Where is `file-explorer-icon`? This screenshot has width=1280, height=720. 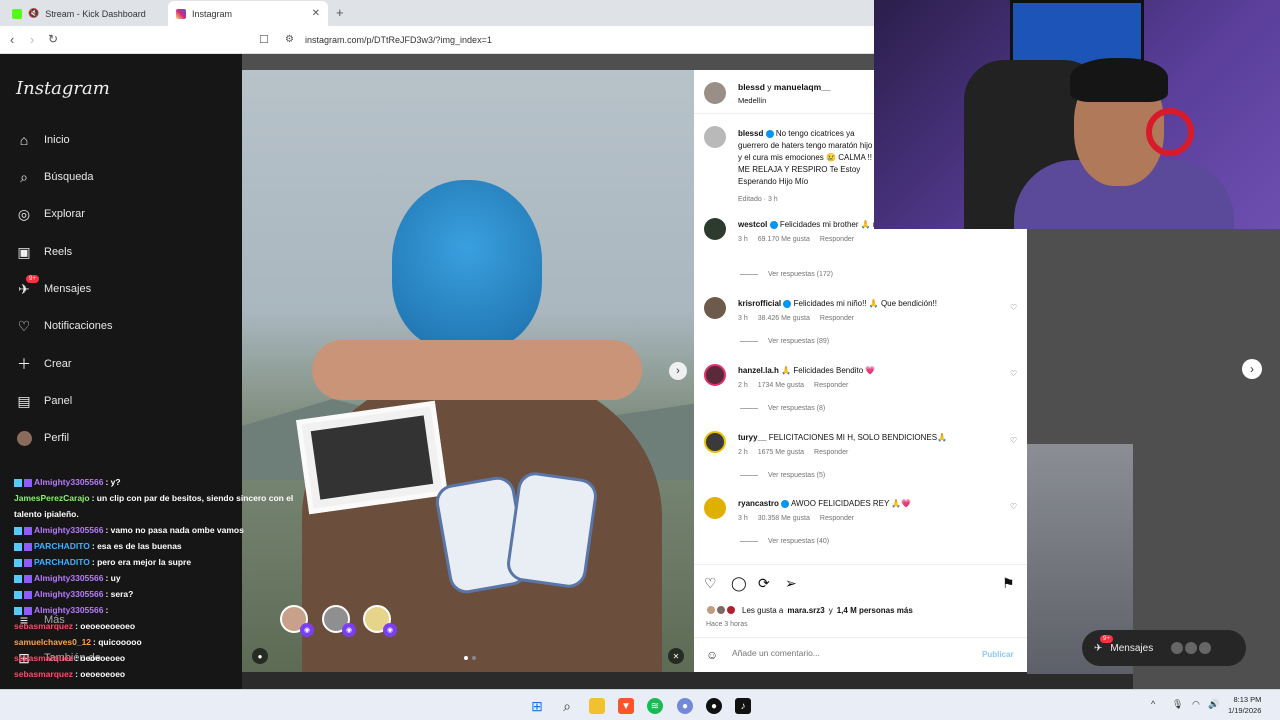
file-explorer-icon is located at coordinates (597, 706).